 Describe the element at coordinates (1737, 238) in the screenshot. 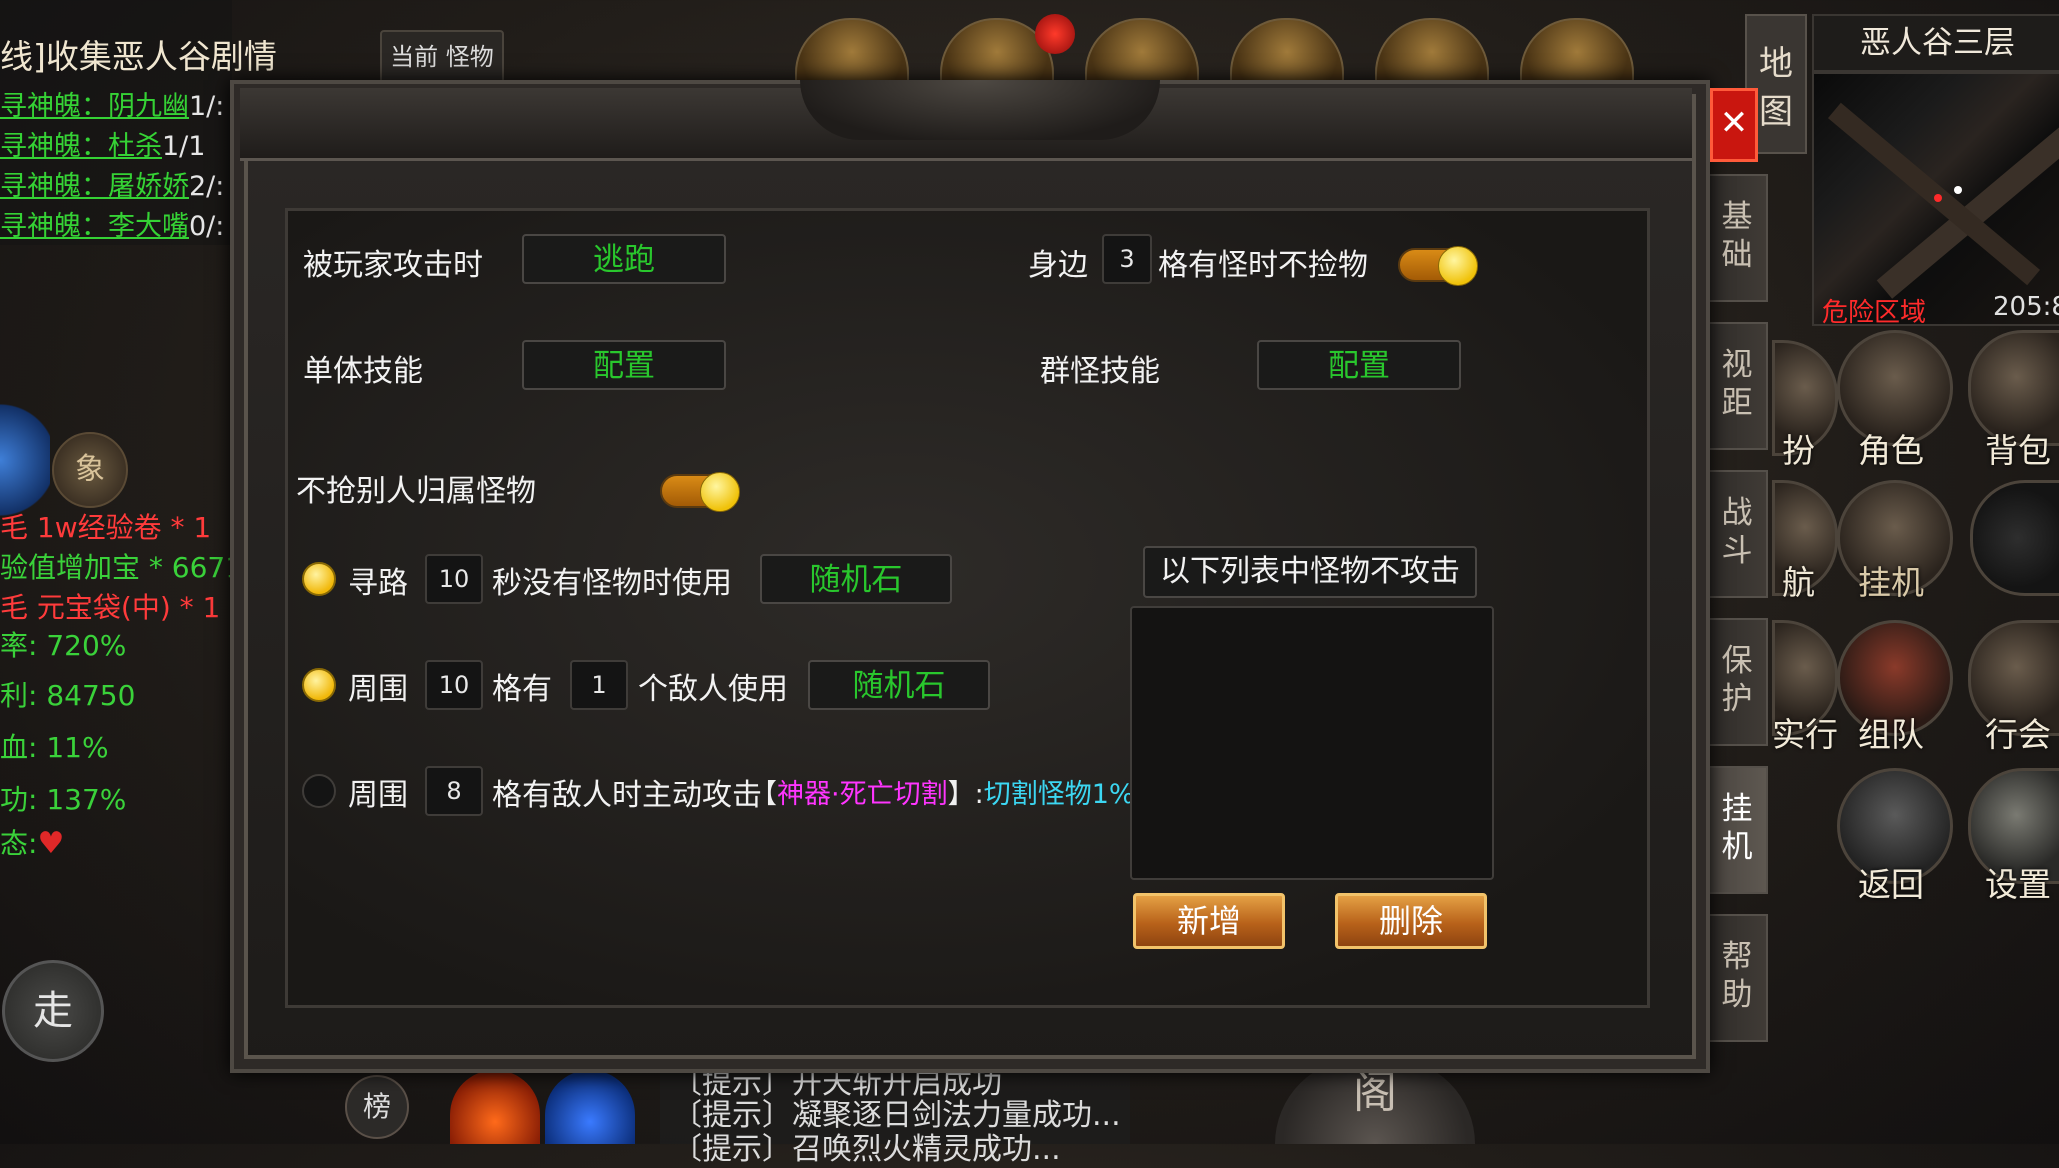

I see `tab-basic: 基 础` at that location.